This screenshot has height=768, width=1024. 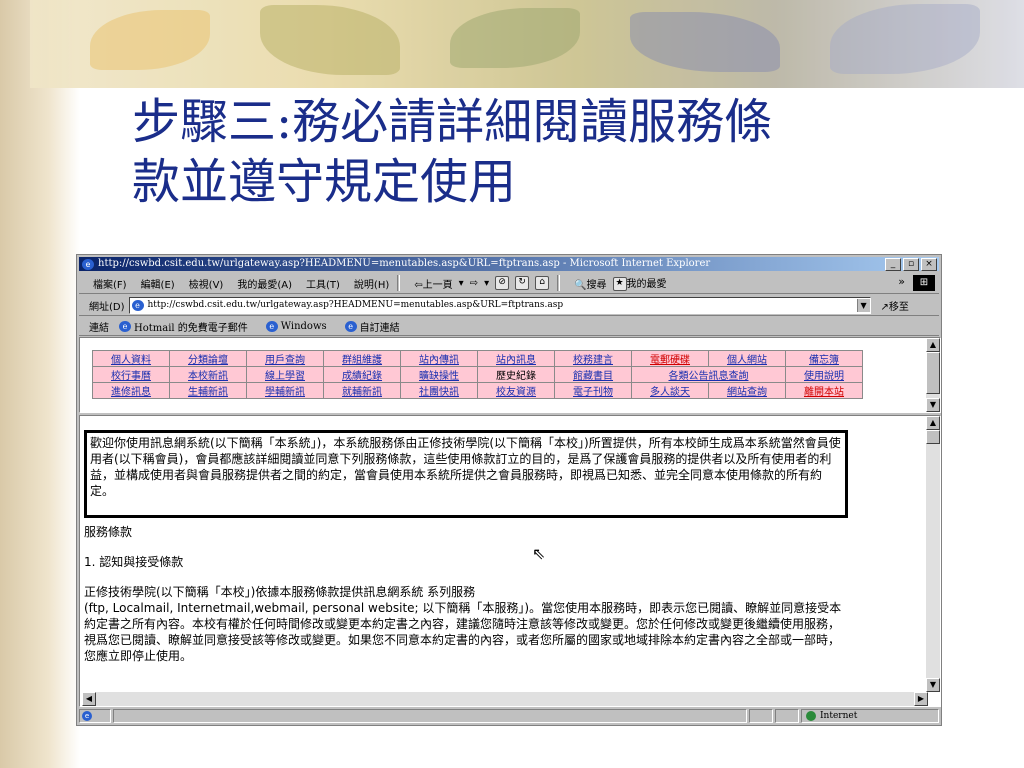 What do you see at coordinates (502, 283) in the screenshot?
I see `stop-icon: ⊘` at bounding box center [502, 283].